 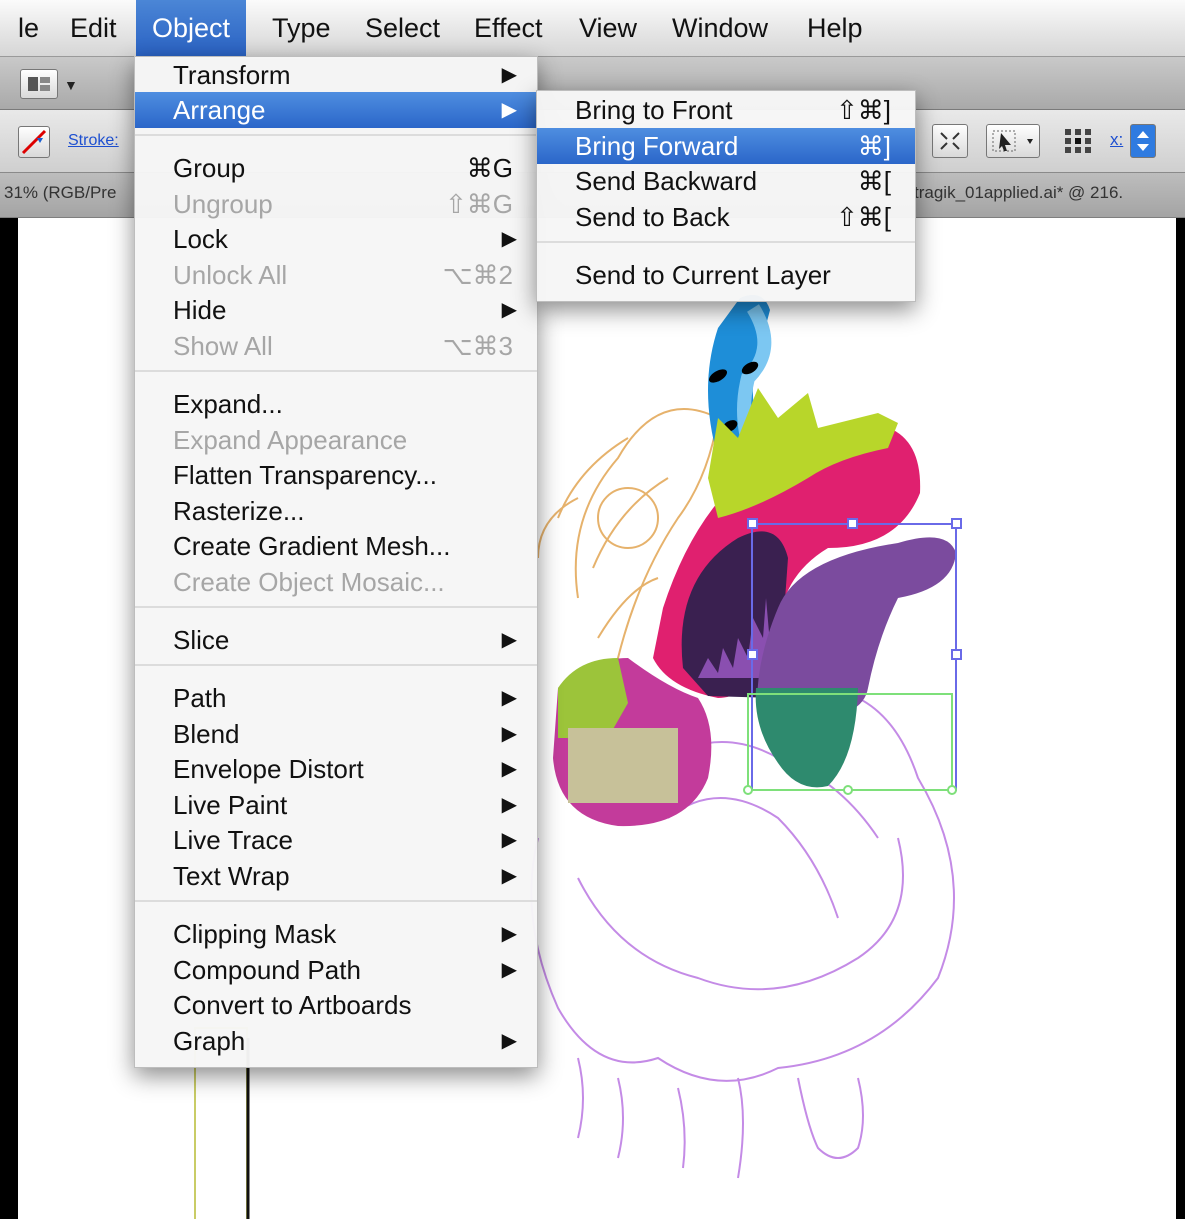 What do you see at coordinates (223, 346) in the screenshot?
I see `menu-item-label: Show All` at bounding box center [223, 346].